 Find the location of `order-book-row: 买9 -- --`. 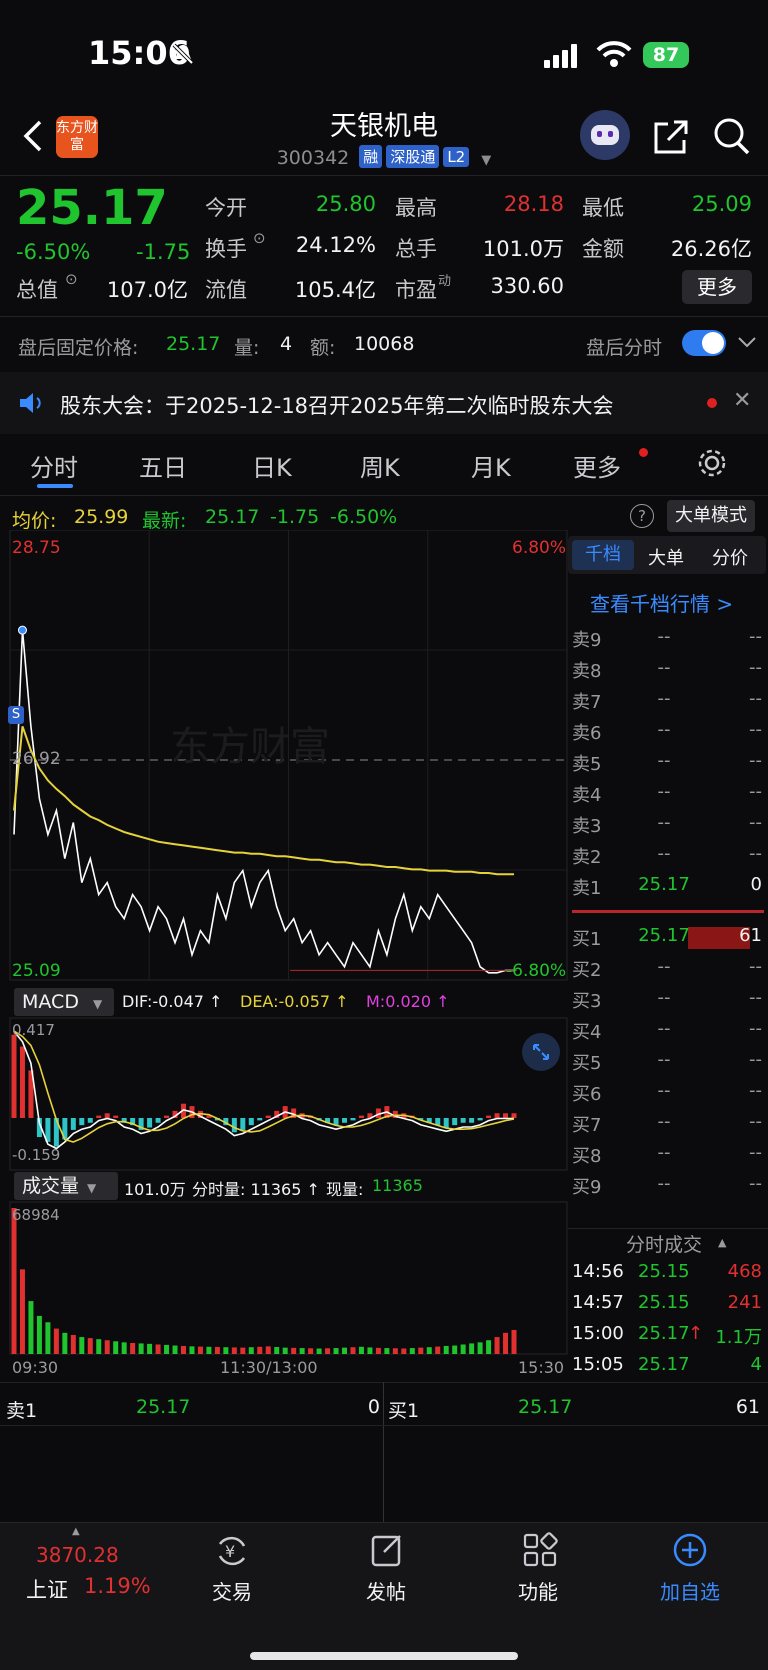

order-book-row: 买9 -- -- is located at coordinates (667, 1188).